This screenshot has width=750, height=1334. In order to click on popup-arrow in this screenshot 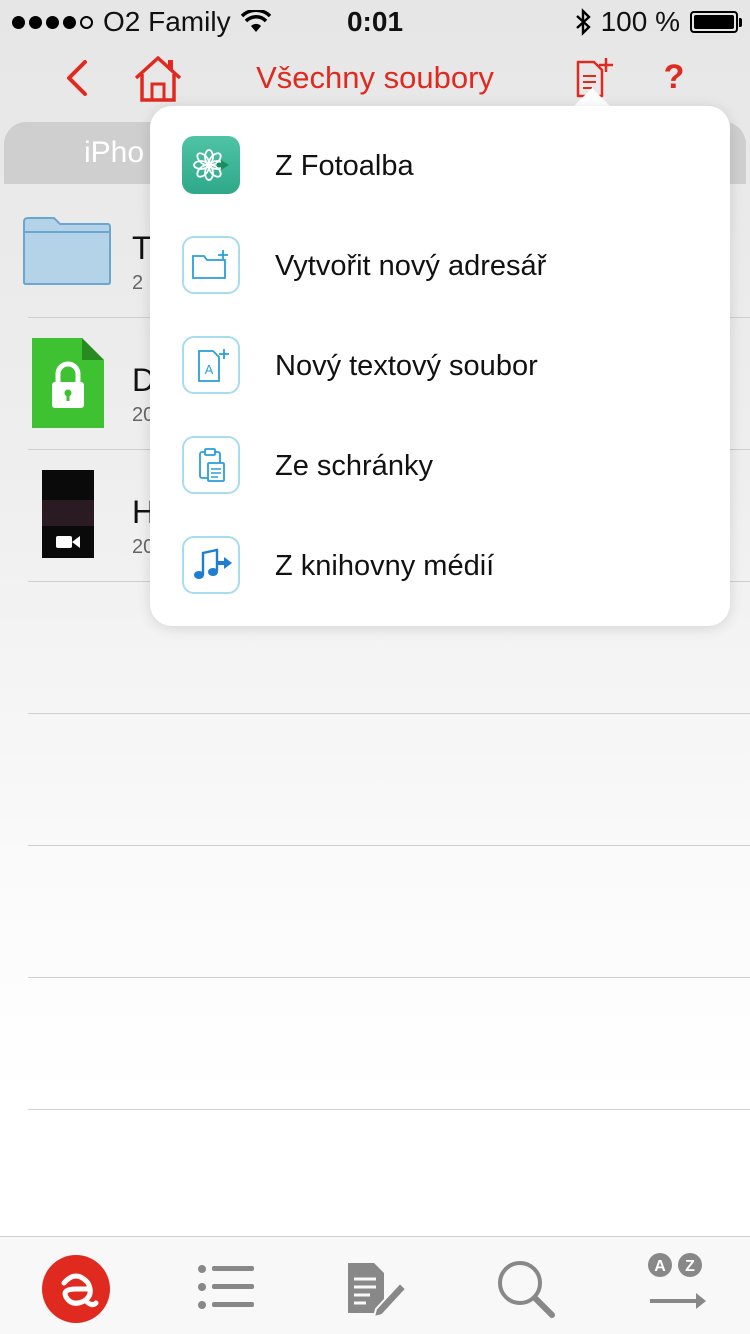, I will do `click(592, 97)`.